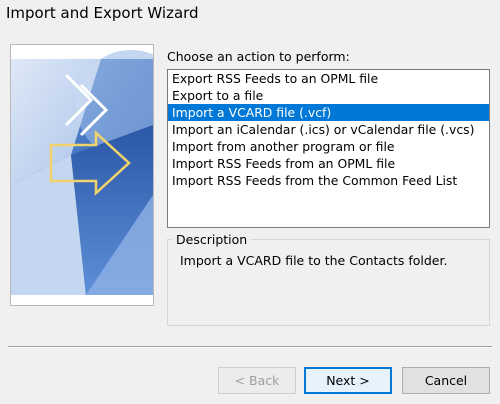 This screenshot has width=500, height=404. What do you see at coordinates (328, 163) in the screenshot?
I see `list-item-import-rss-opml: Import RSS Feeds from an OPML file` at bounding box center [328, 163].